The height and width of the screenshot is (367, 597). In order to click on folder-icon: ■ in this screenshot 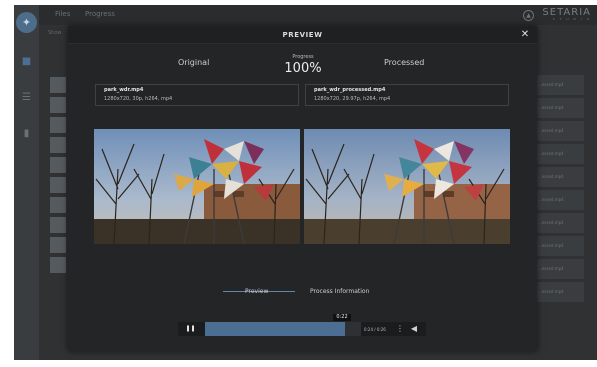, I will do `click(26, 62)`.